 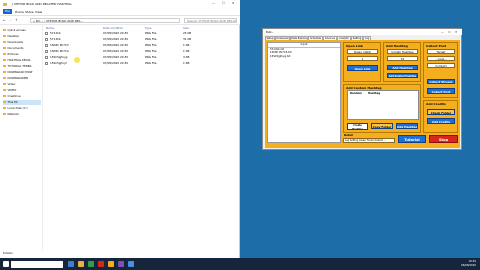 I want to click on add-credits-button: Add Credits, so click(x=441, y=121).